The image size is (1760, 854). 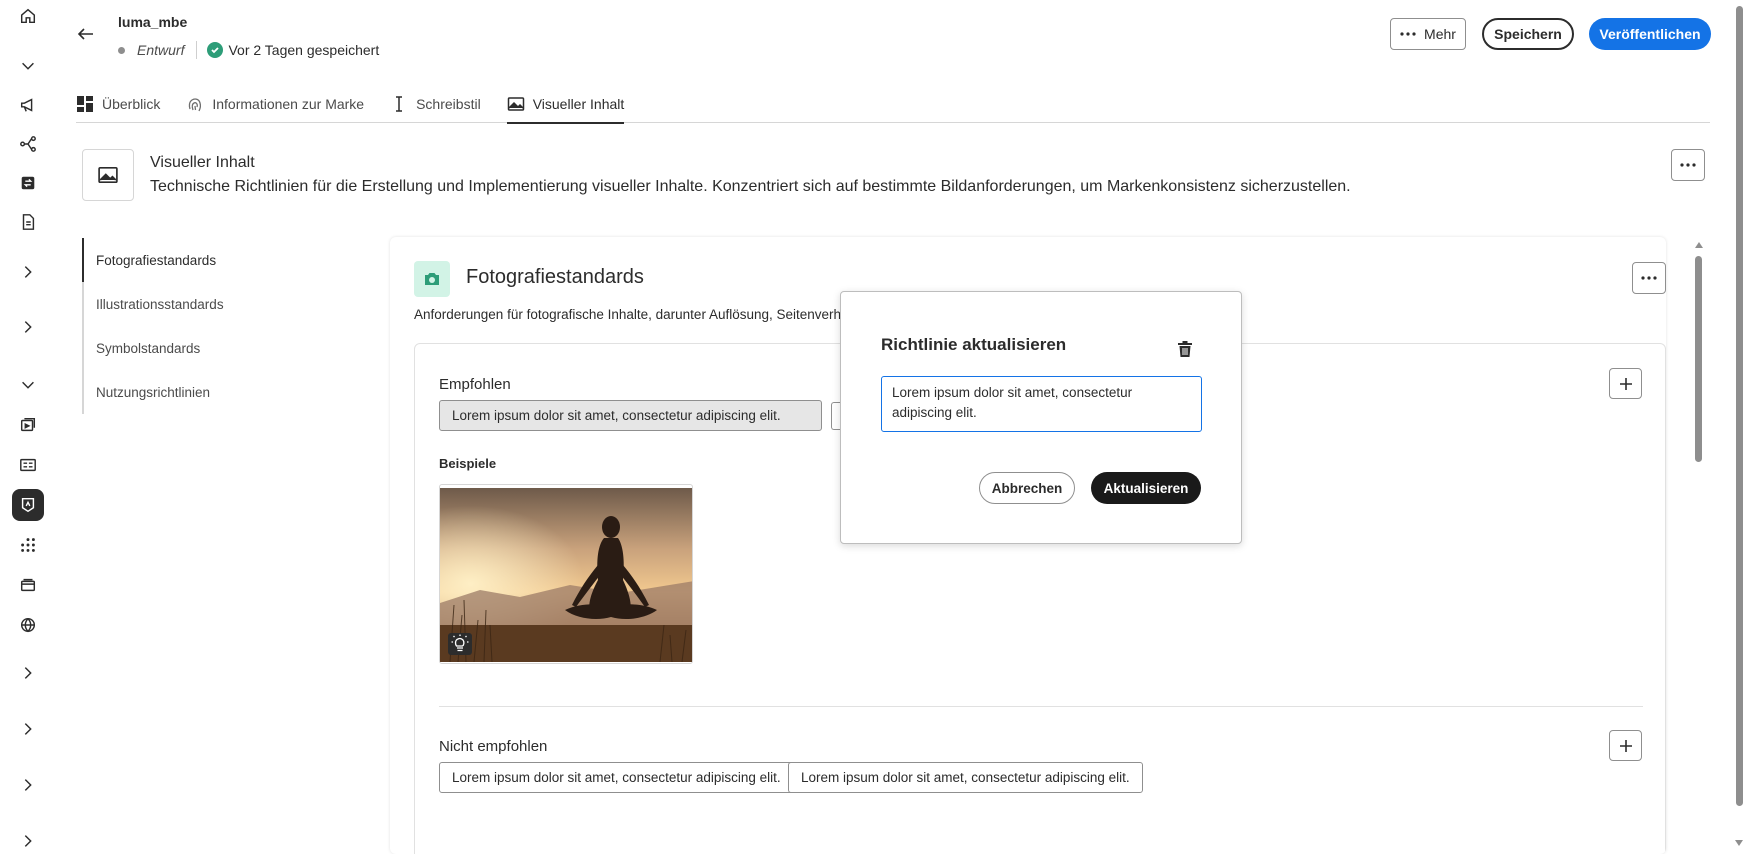 I want to click on panel-more-button, so click(x=1649, y=278).